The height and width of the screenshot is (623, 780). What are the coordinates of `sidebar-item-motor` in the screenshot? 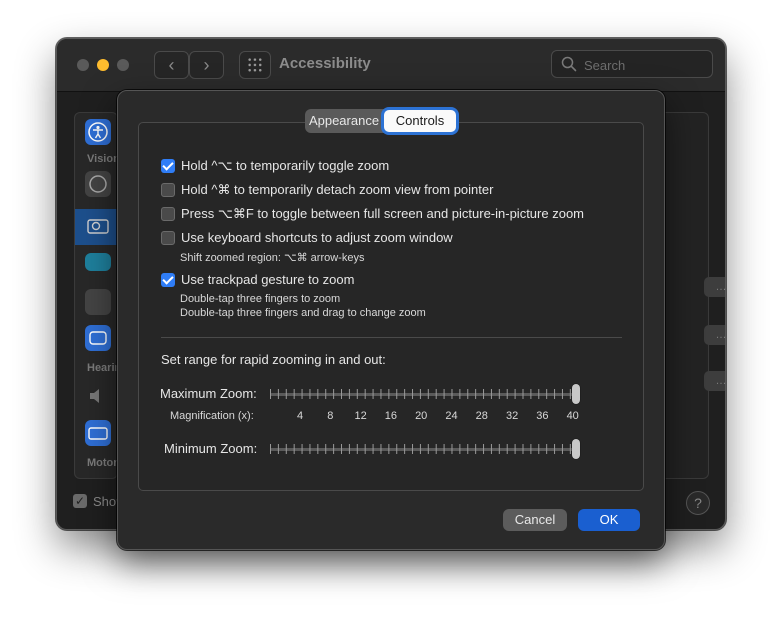 It's located at (98, 433).